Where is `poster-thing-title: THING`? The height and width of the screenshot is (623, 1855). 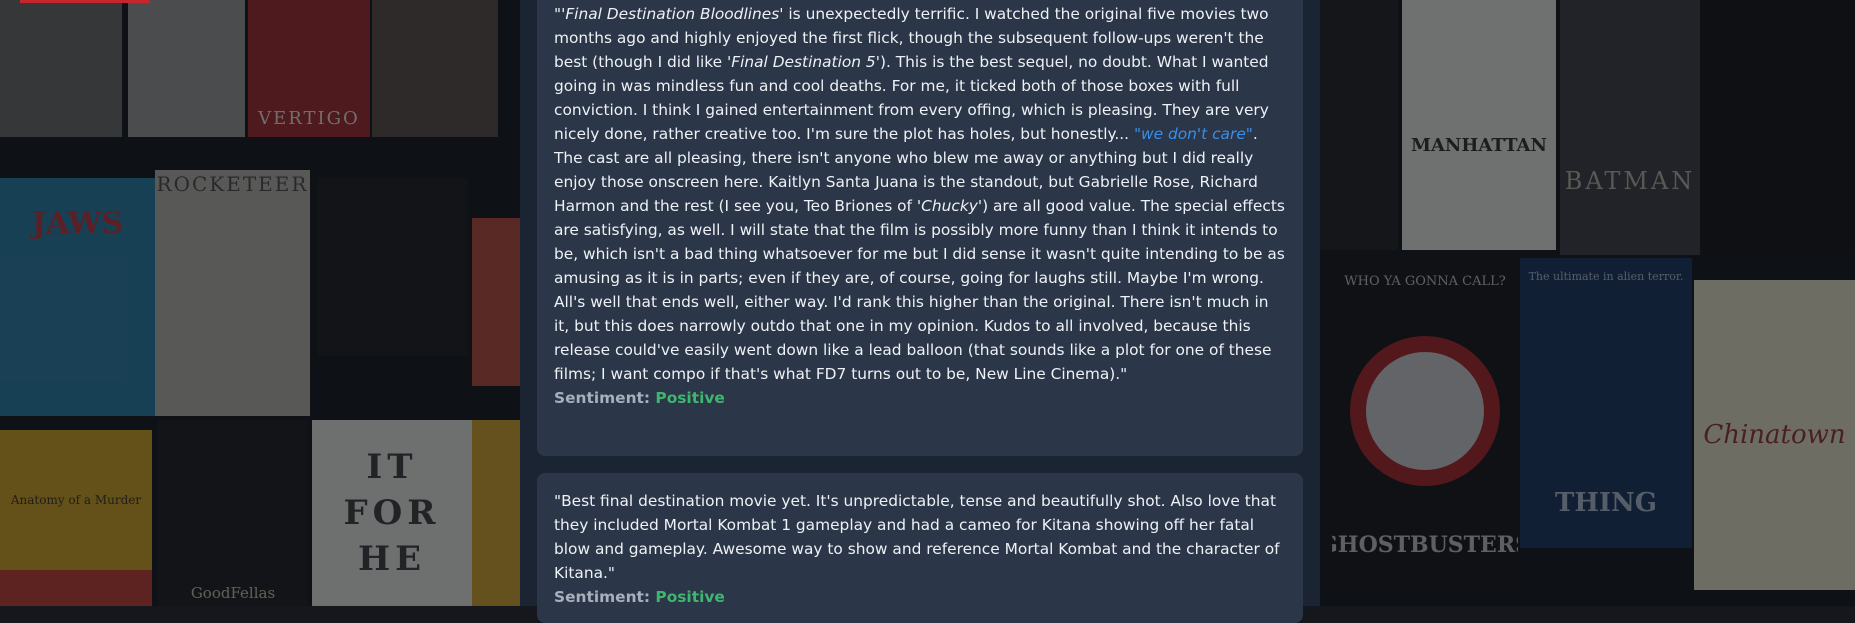 poster-thing-title: THING is located at coordinates (1606, 503).